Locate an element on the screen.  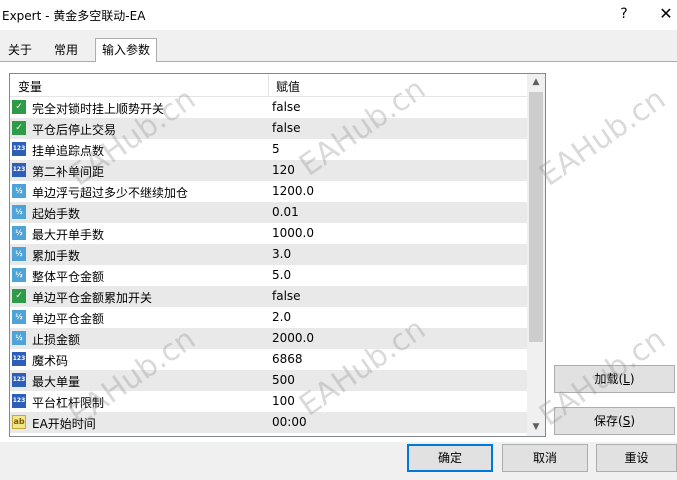
parameter-value: 5.0 is located at coordinates (281, 275).